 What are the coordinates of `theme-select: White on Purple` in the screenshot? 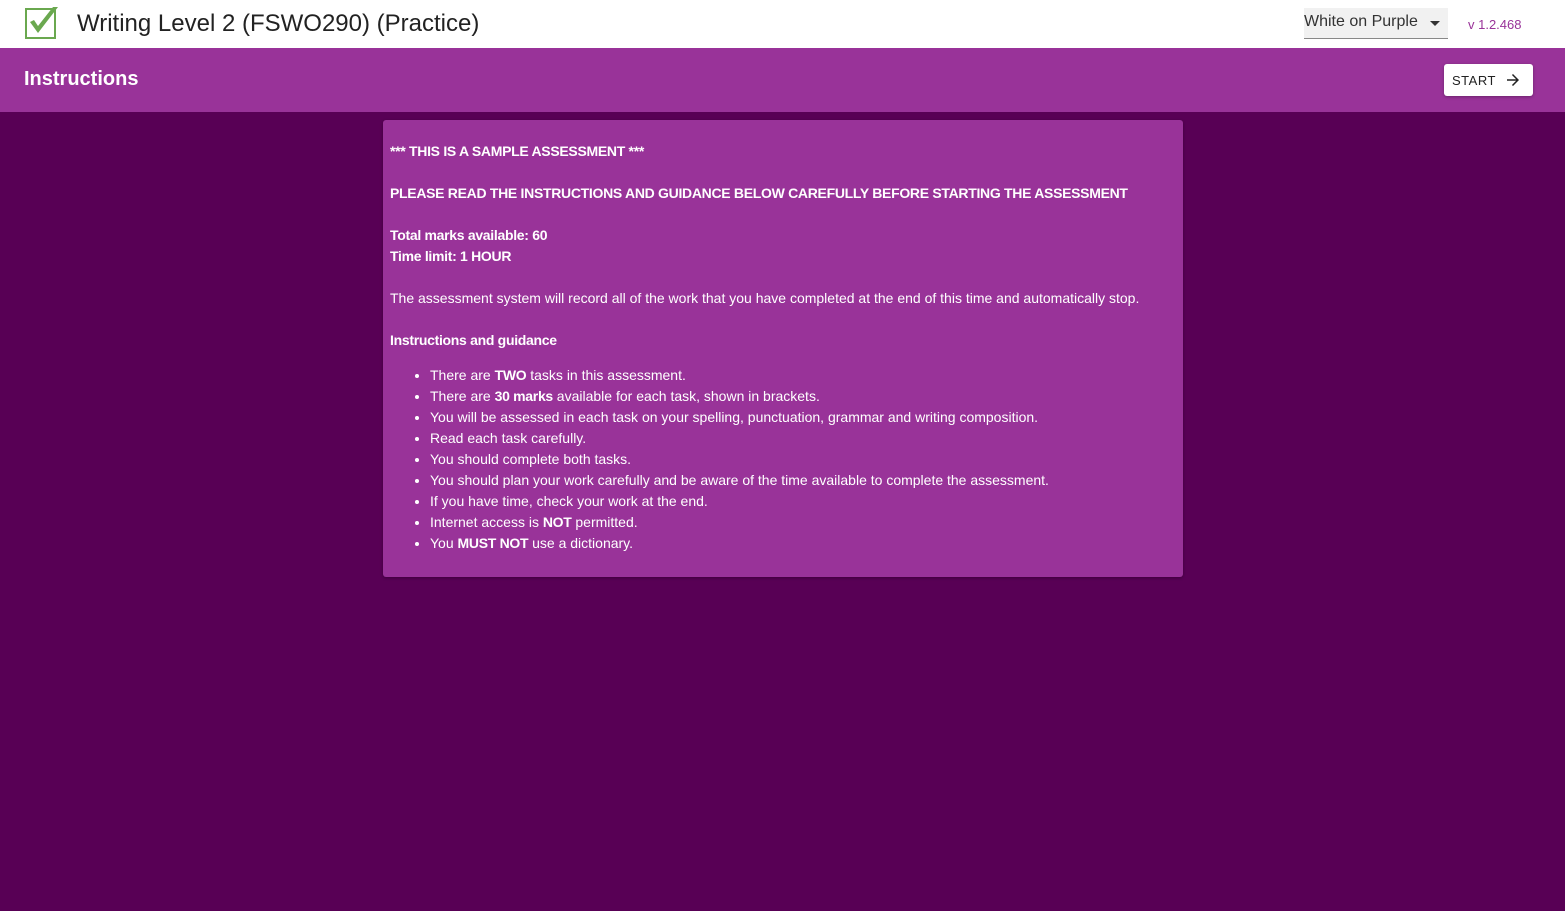 It's located at (1376, 23).